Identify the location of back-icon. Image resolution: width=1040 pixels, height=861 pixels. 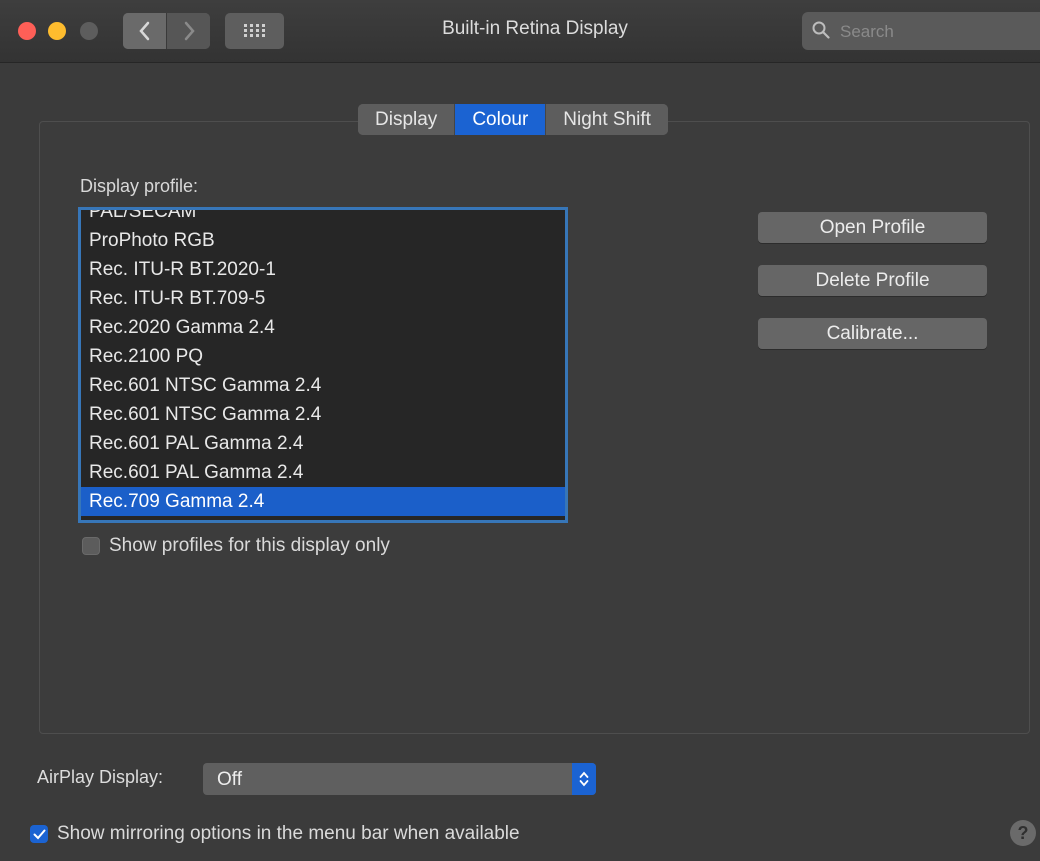
(143, 31).